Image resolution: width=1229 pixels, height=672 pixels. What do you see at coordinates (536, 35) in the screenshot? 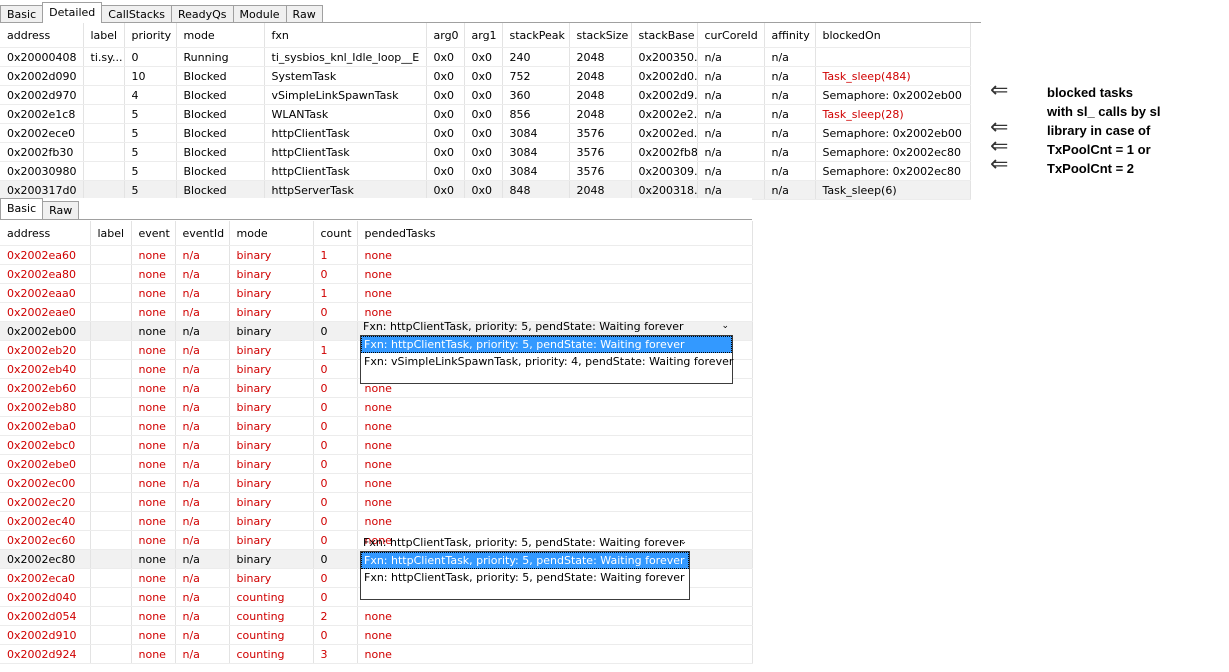
I see `column-header-stackpeak: stackPeak` at bounding box center [536, 35].